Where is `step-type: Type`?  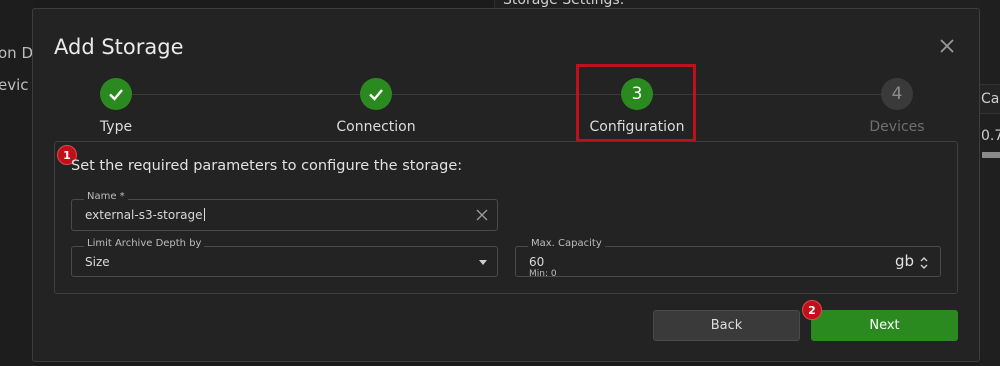 step-type: Type is located at coordinates (116, 106).